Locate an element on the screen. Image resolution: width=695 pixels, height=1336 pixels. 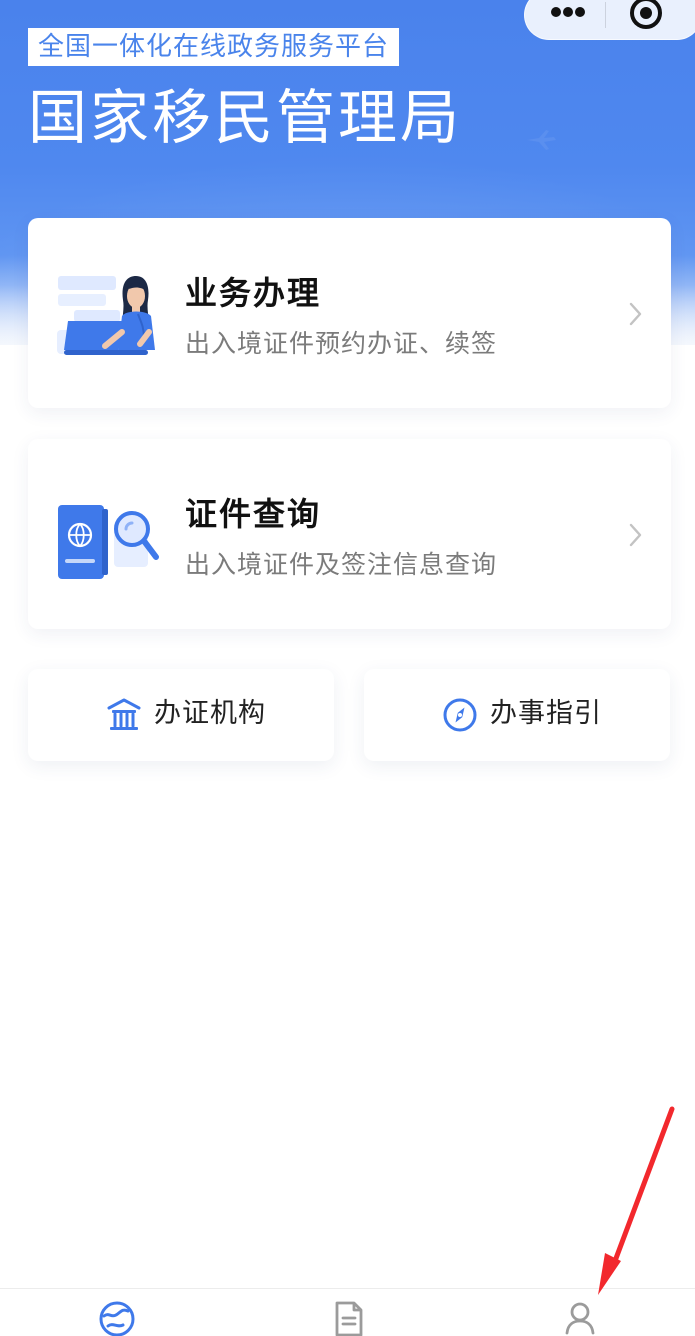
bank-icon is located at coordinates (124, 714).